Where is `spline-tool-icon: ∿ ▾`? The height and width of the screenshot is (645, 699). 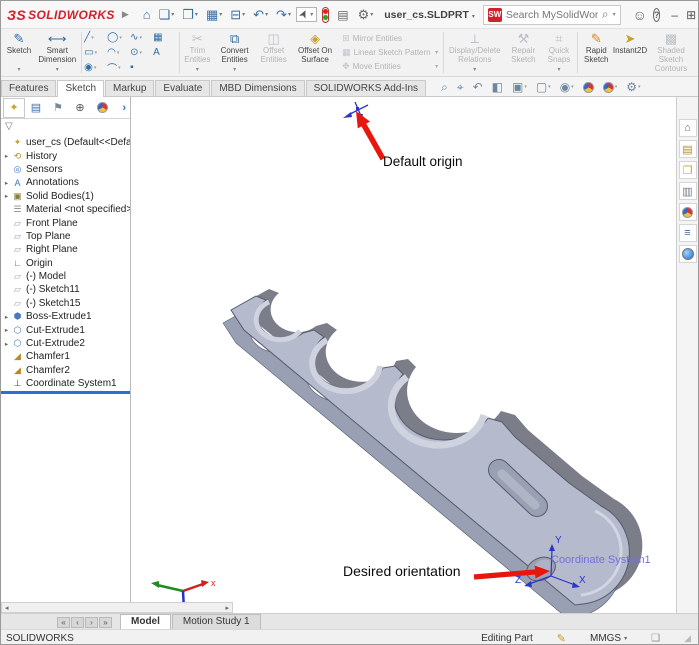 spline-tool-icon: ∿ ▾ is located at coordinates (141, 37).